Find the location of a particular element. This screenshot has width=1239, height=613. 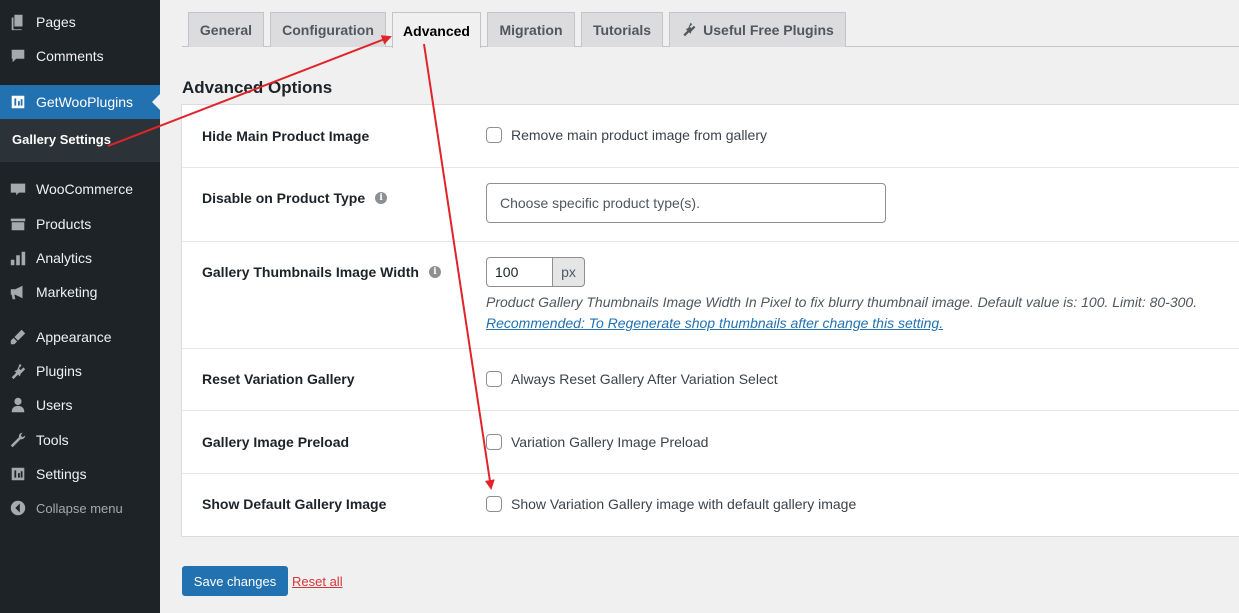

sidebar-item-appearance: Appearance is located at coordinates (80, 337).